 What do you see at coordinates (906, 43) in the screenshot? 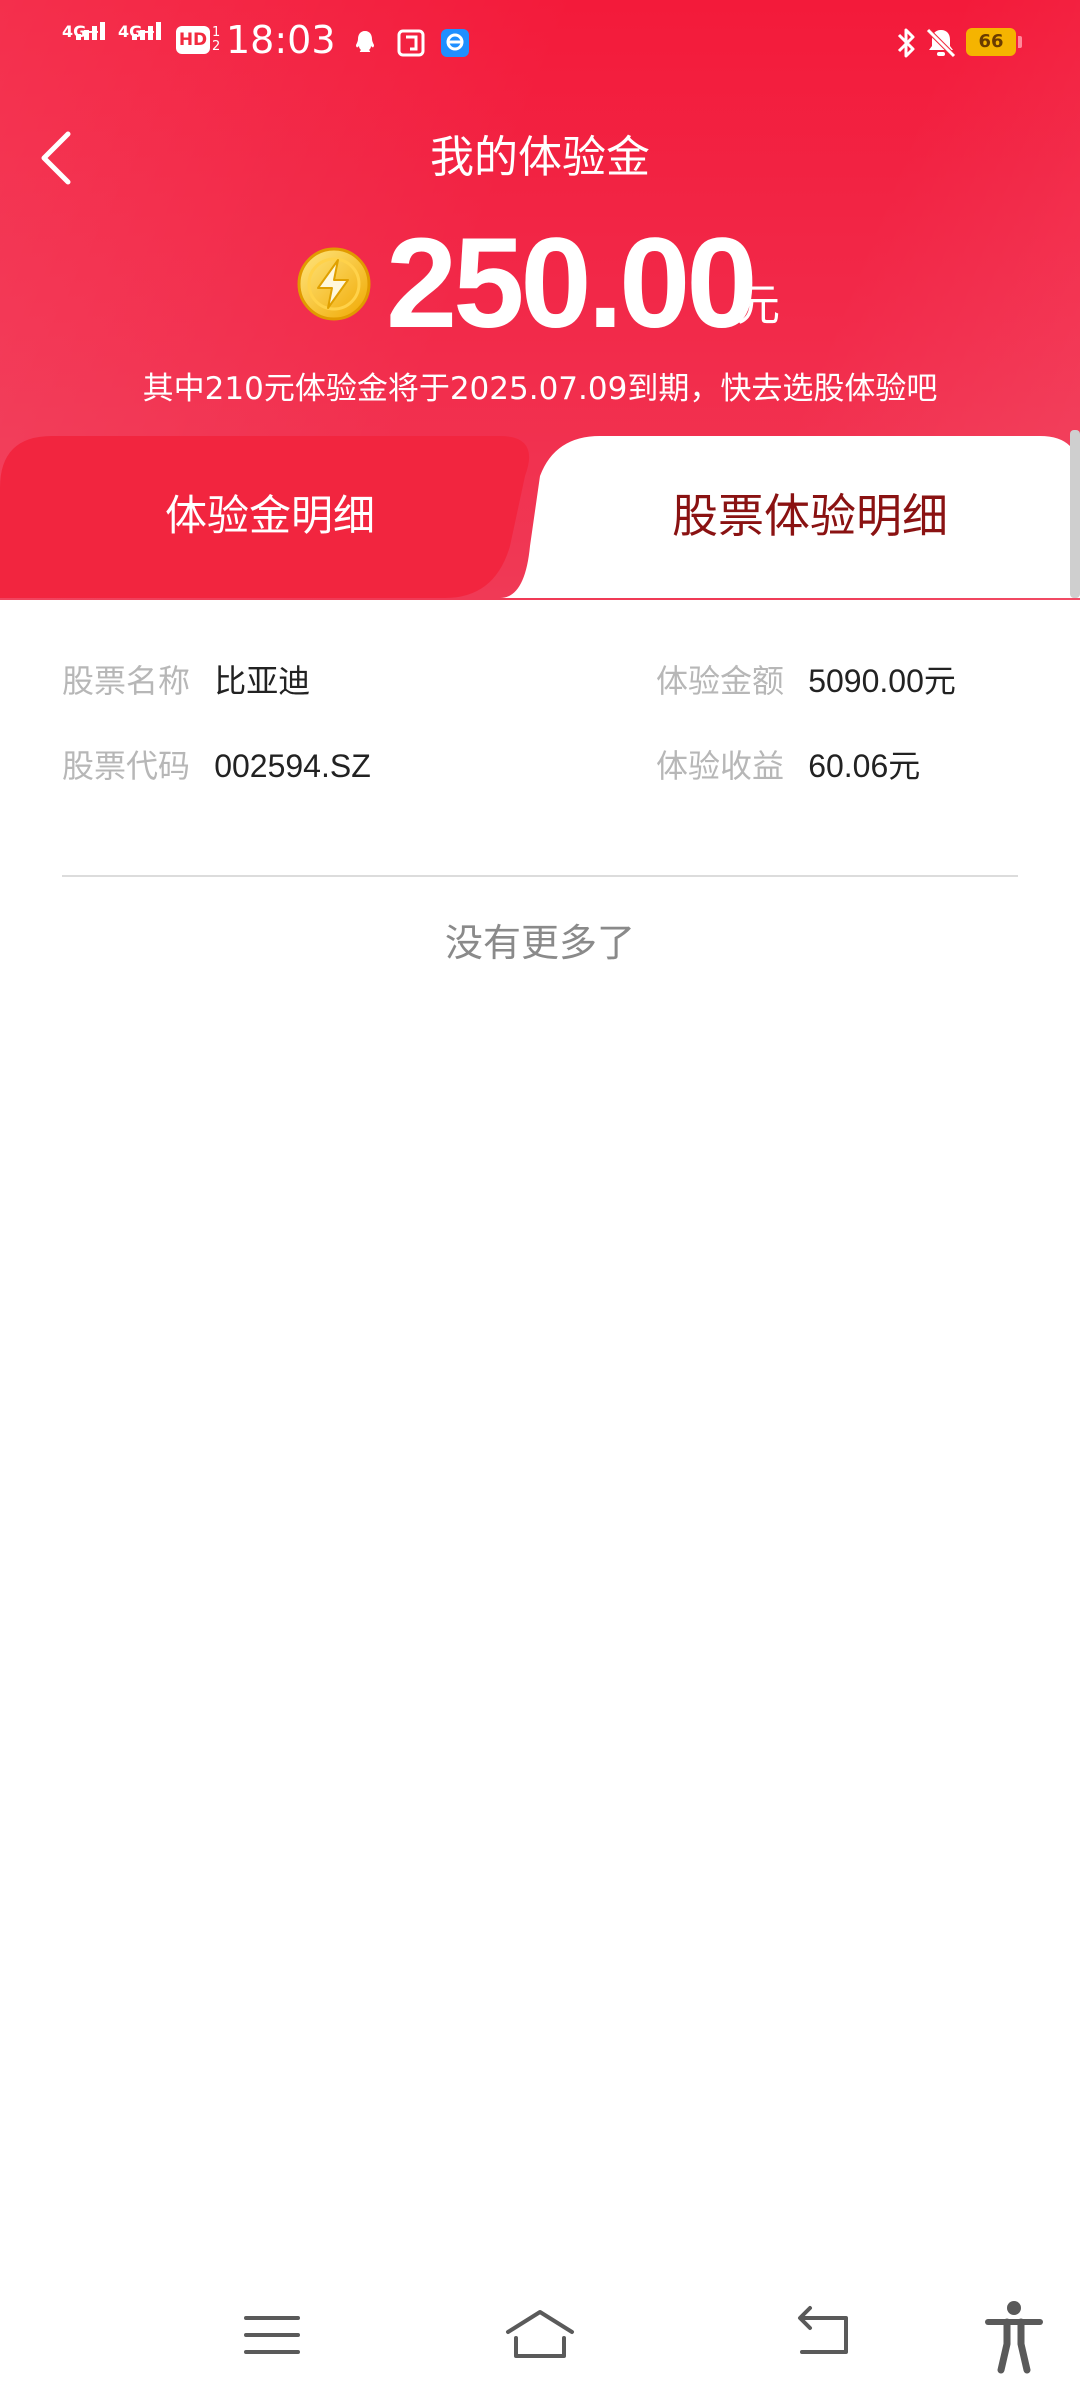
I see `bluetooth-icon` at bounding box center [906, 43].